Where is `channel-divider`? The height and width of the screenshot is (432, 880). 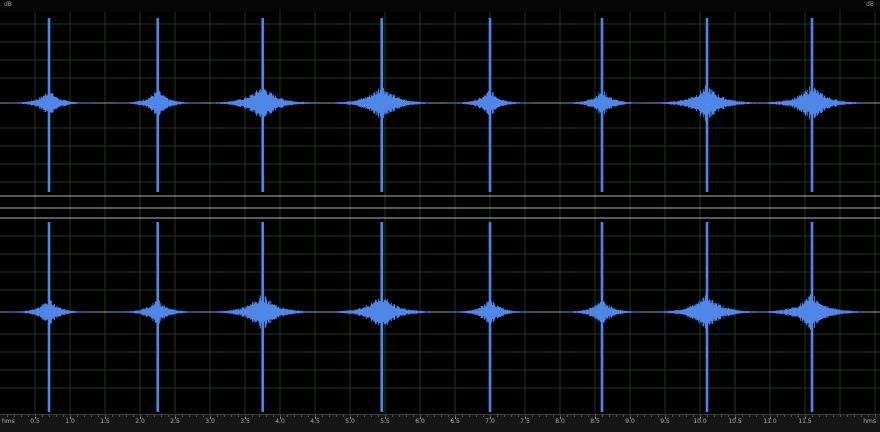 channel-divider is located at coordinates (440, 207).